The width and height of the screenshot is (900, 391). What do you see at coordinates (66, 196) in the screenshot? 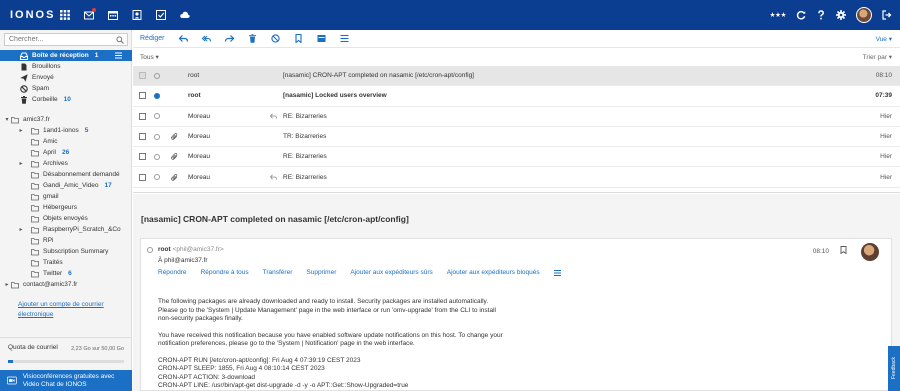
I see `subfolder-item: gmail` at bounding box center [66, 196].